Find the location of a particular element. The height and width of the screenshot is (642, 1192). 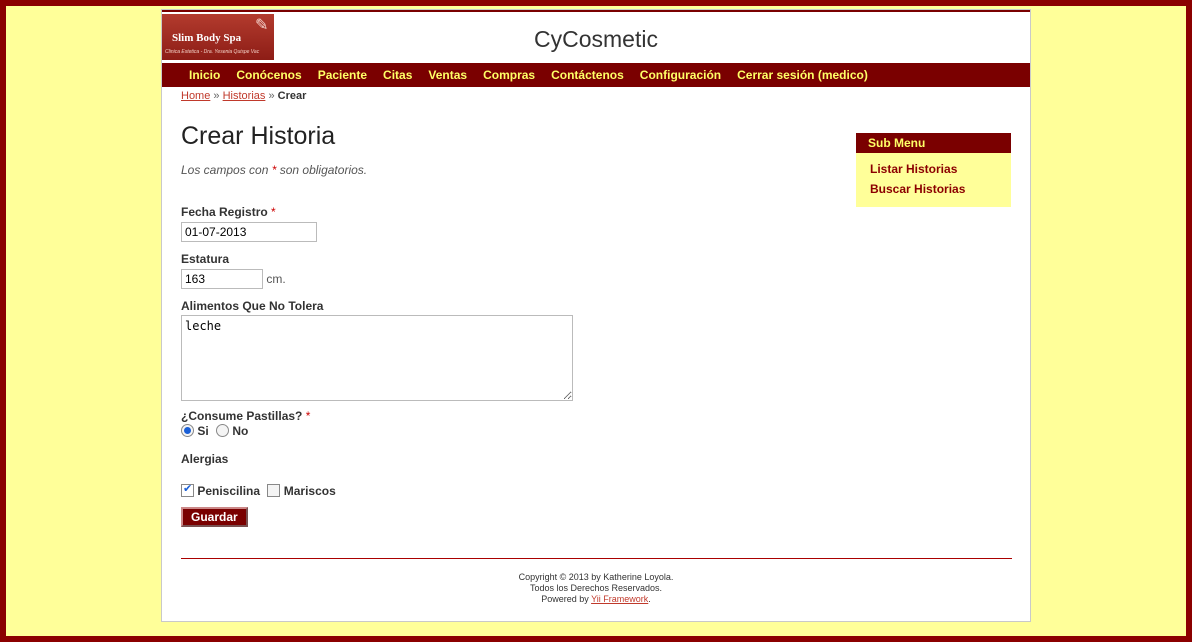

fecha-registro-input is located at coordinates (249, 232).